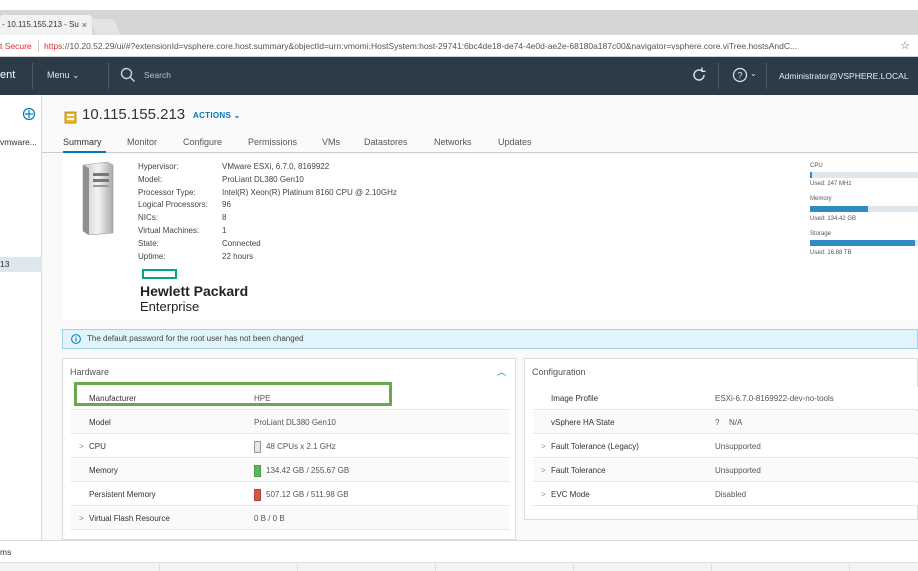  What do you see at coordinates (821, 199) in the screenshot?
I see `memory-label: Memory` at bounding box center [821, 199].